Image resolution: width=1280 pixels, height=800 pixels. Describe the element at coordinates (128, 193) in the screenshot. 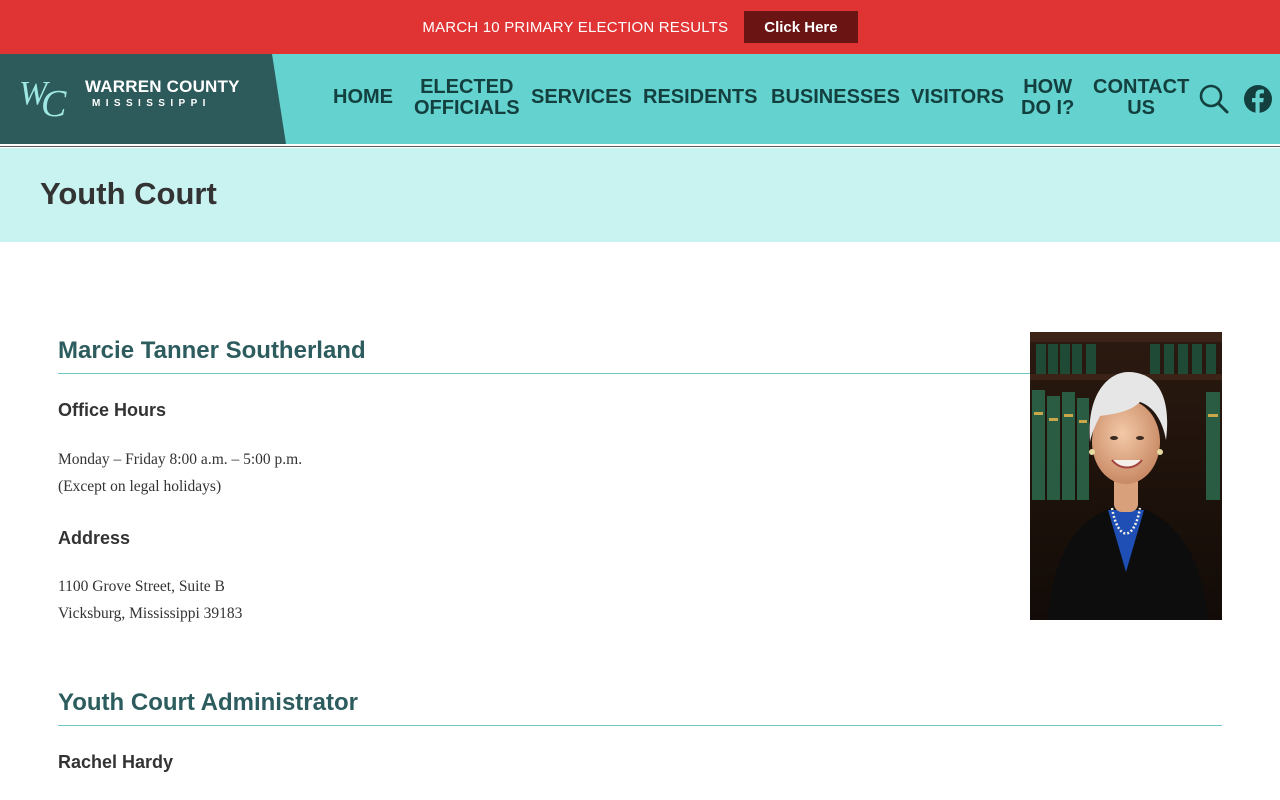

I see `page-title: Youth Court` at that location.